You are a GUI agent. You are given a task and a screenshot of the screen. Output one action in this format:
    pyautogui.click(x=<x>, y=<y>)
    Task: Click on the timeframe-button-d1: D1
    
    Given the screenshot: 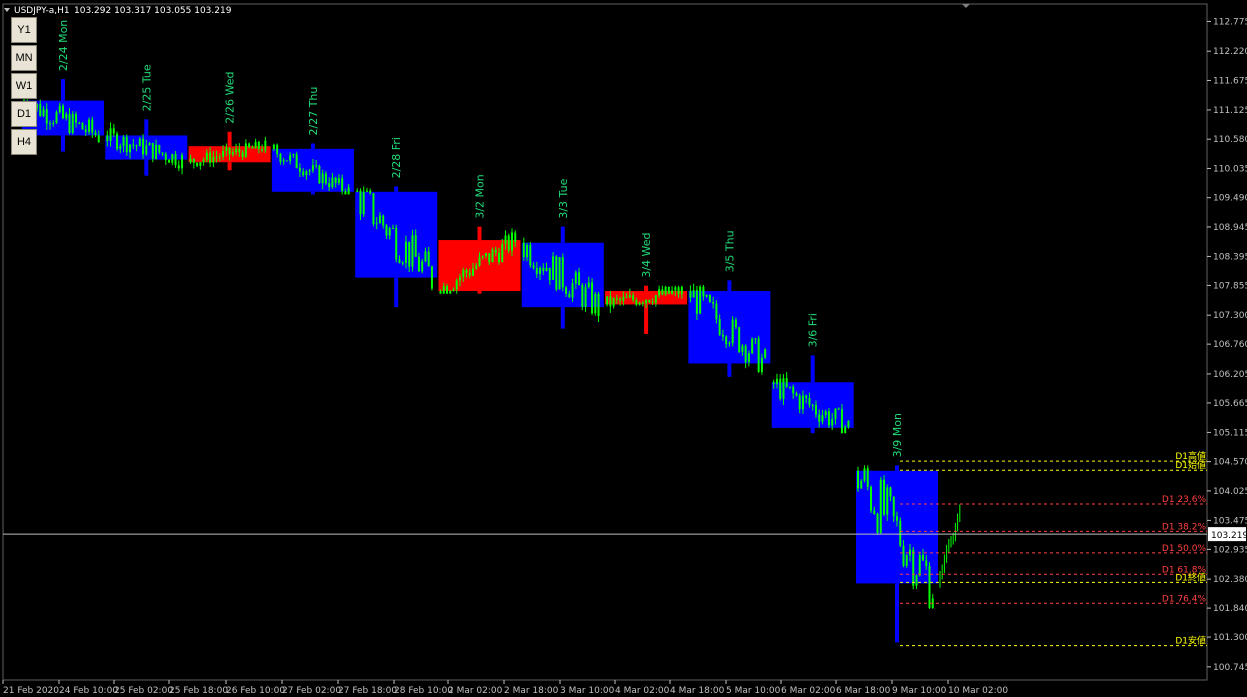 What is the action you would take?
    pyautogui.click(x=24, y=114)
    